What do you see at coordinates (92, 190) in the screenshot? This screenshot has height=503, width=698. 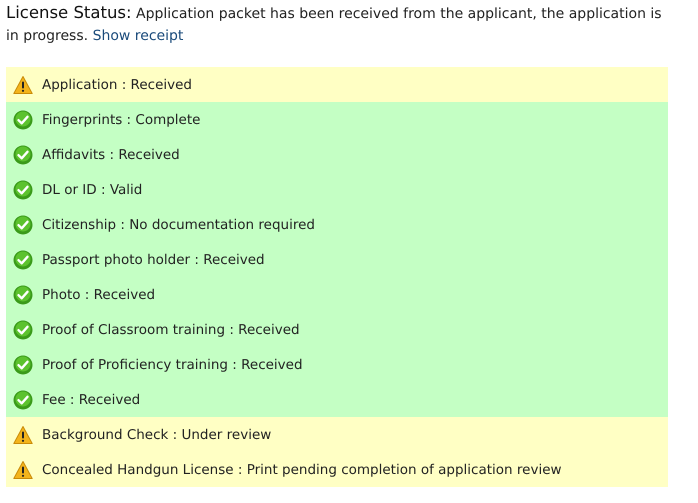 I see `status-text: DL or ID : Valid` at bounding box center [92, 190].